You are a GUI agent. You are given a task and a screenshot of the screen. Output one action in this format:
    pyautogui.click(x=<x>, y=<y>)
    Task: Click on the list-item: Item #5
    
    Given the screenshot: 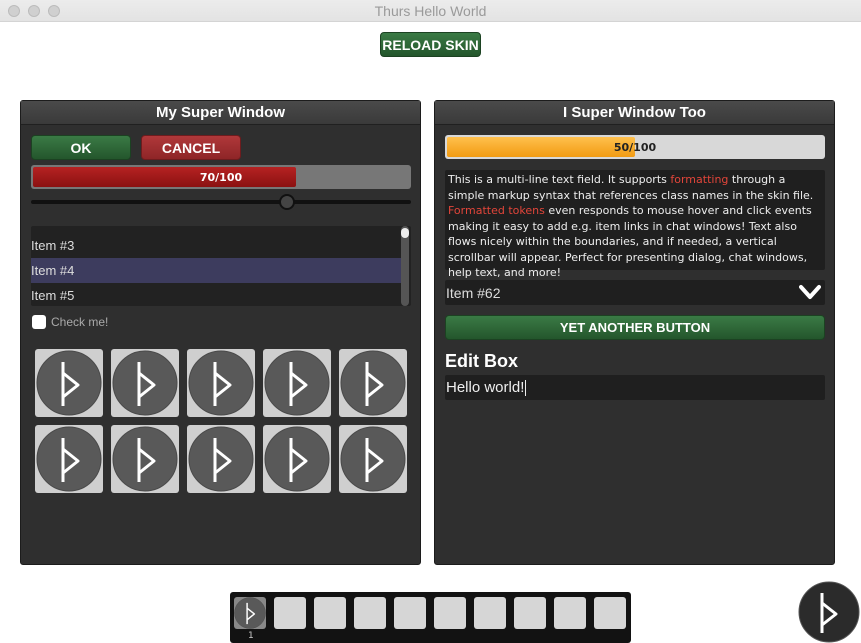 What is the action you would take?
    pyautogui.click(x=216, y=294)
    